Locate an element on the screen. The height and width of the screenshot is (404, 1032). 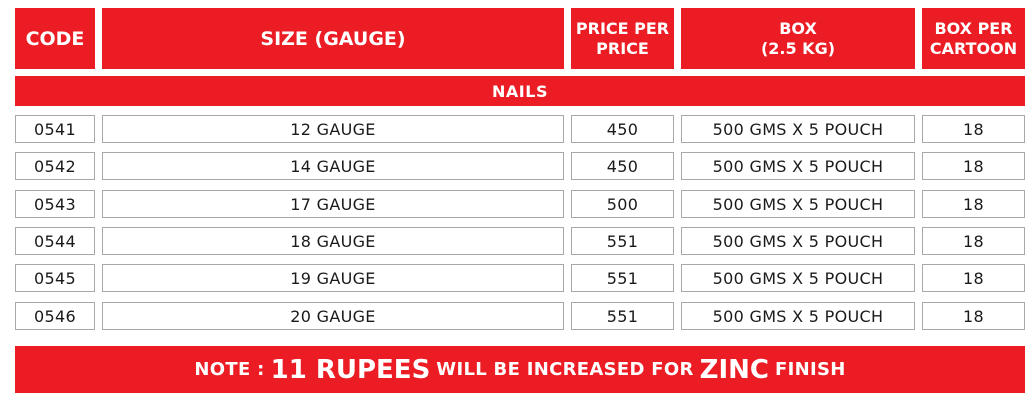
header-code-label: CODE is located at coordinates (55, 38).